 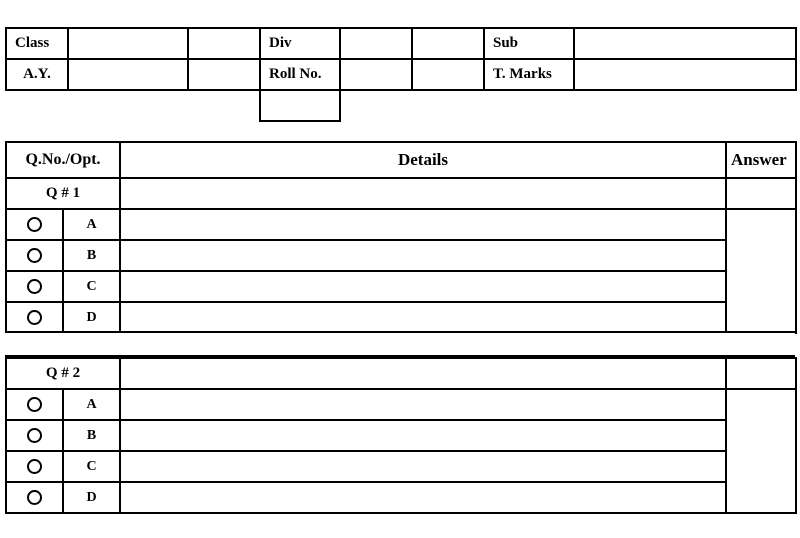 I want to click on info-extra-spacer-right2, so click(x=448, y=105).